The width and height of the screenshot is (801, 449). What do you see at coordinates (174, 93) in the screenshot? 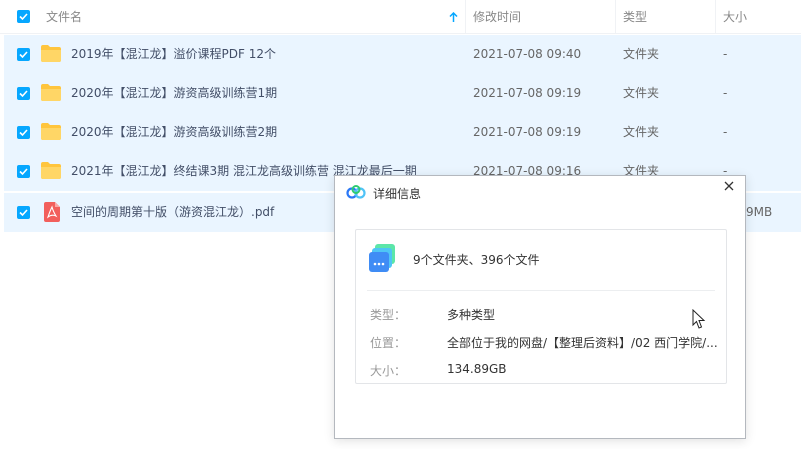
I see `file-name: 2020年【混江龙】游资高级训练营1期` at bounding box center [174, 93].